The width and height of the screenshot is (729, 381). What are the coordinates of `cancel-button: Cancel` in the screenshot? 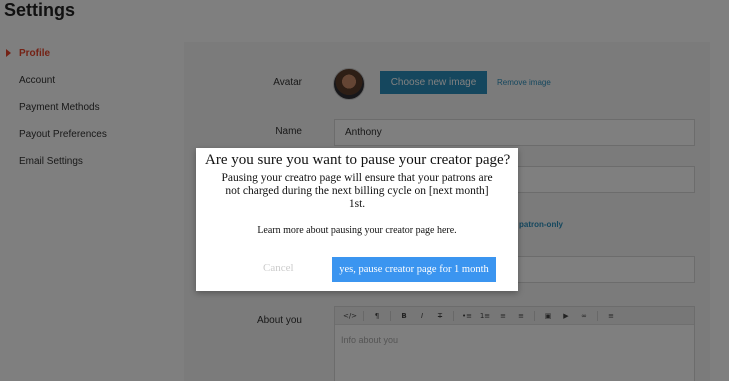 It's located at (278, 268).